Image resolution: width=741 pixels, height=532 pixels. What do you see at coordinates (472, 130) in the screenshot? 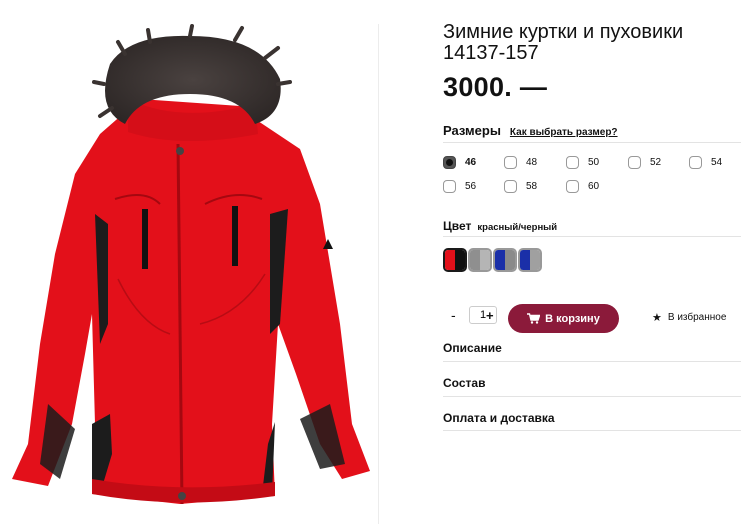
I see `sizes-label: Размеры` at bounding box center [472, 130].